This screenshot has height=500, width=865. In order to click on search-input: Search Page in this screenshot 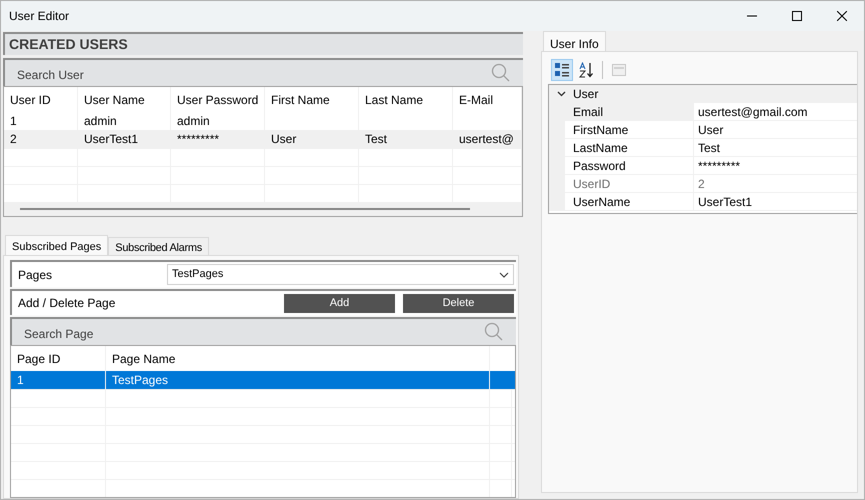, I will do `click(254, 332)`.